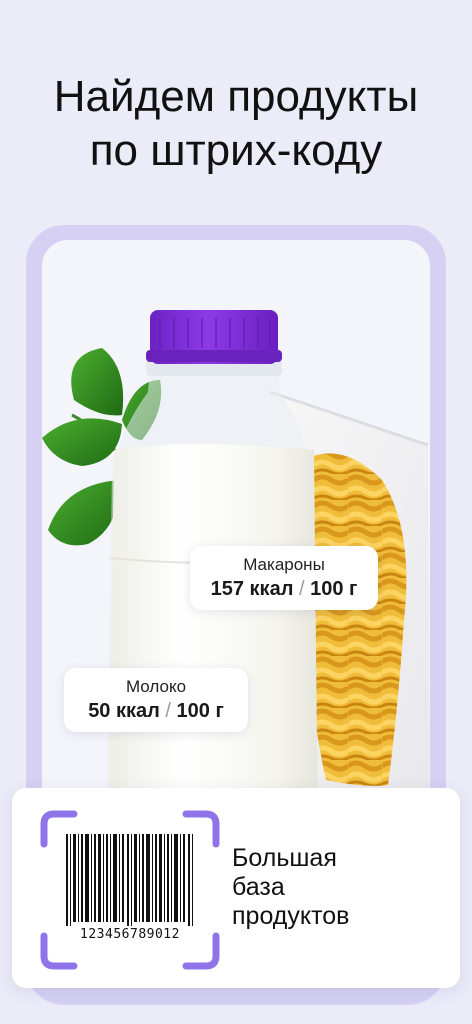 The width and height of the screenshot is (472, 1024). What do you see at coordinates (258, 887) in the screenshot?
I see `caption-line-2: база` at bounding box center [258, 887].